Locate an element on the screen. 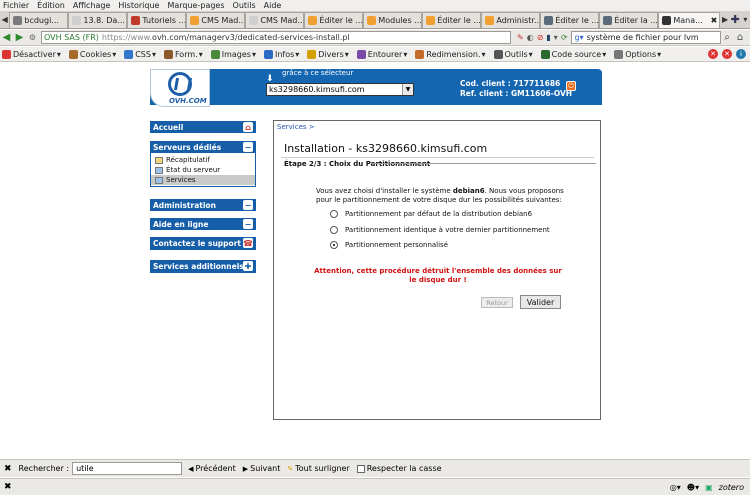  site-identity-badge: OVH SAS (FR) is located at coordinates (71, 37).